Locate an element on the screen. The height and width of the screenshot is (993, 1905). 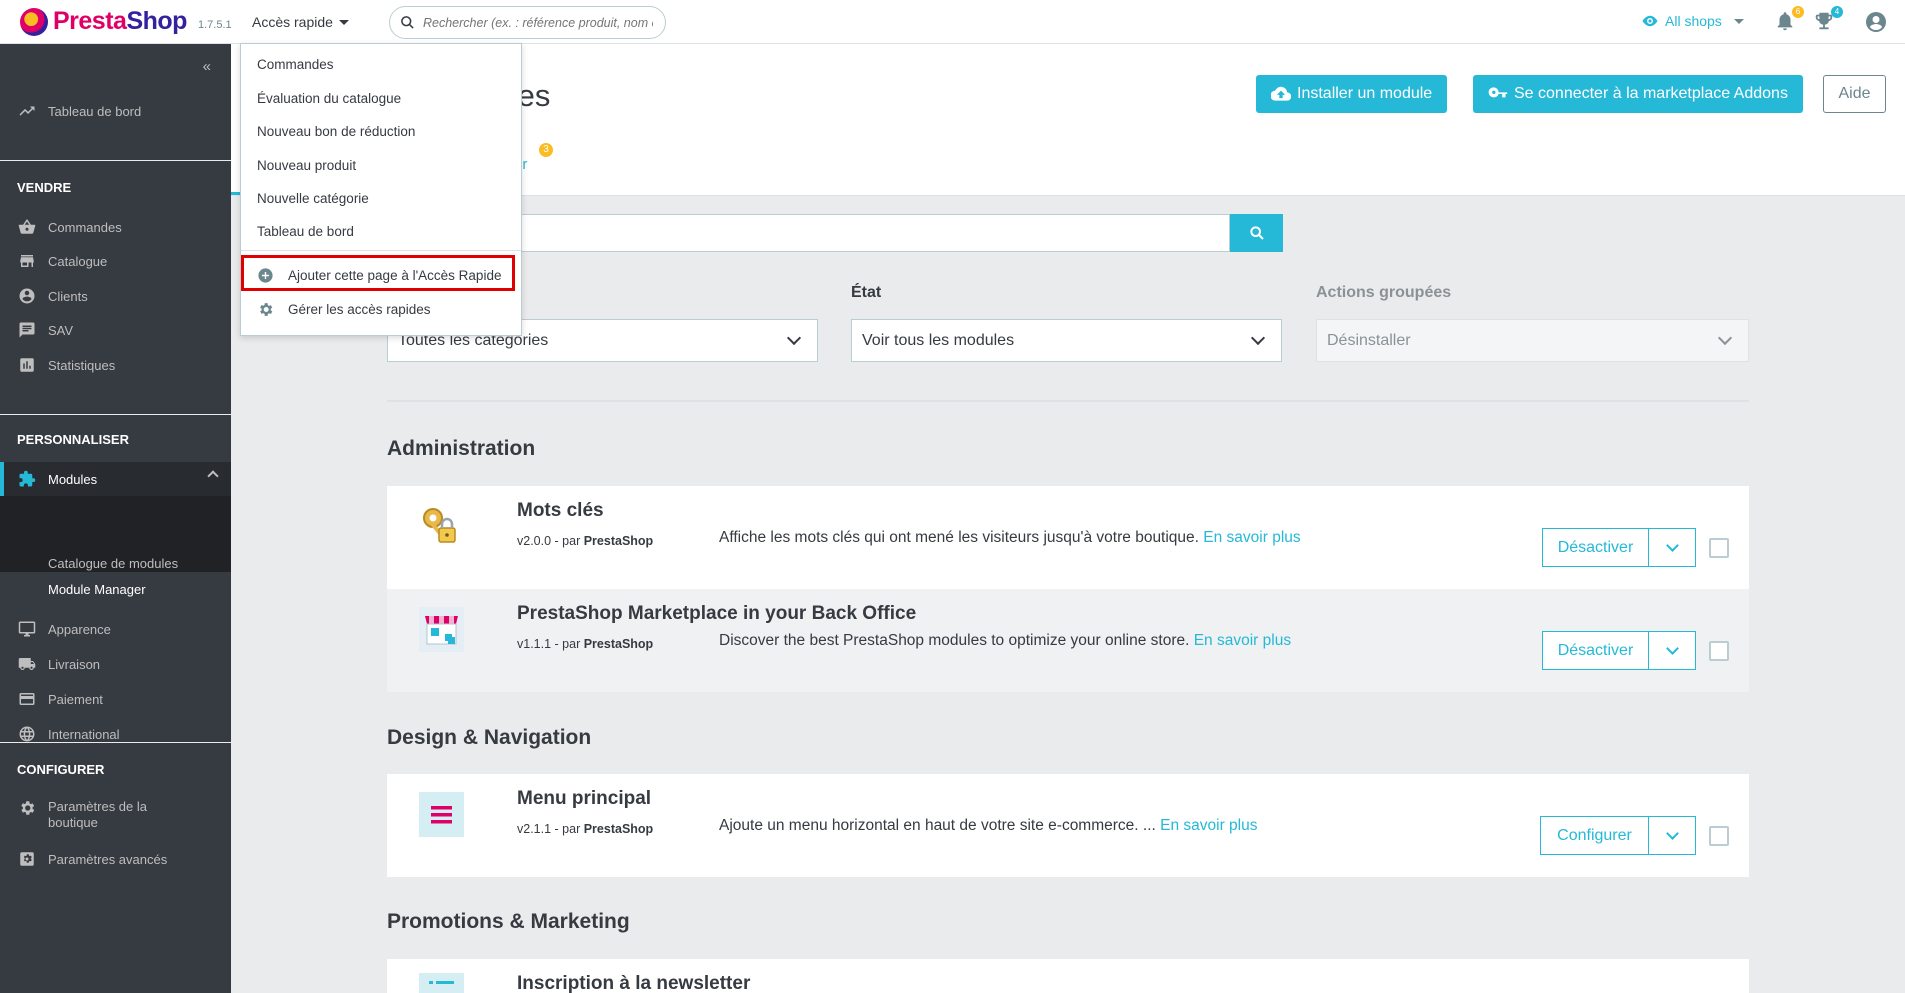
sidebar-item-catalog: Catalogue is located at coordinates (115, 261).